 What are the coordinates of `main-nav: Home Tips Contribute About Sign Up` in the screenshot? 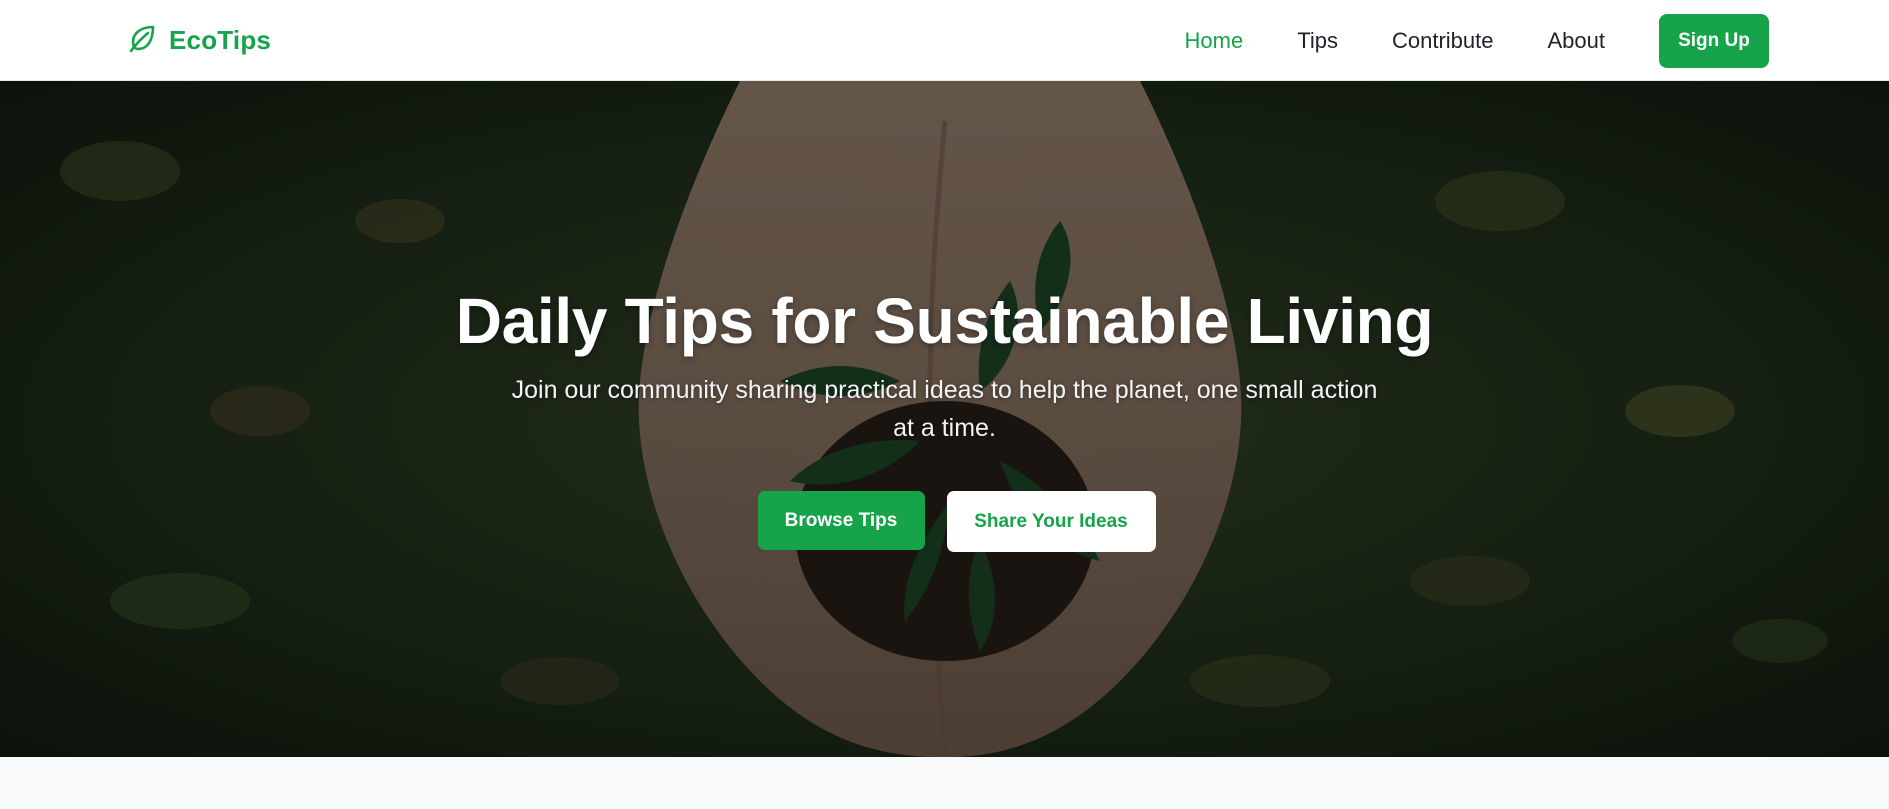 It's located at (1477, 40).